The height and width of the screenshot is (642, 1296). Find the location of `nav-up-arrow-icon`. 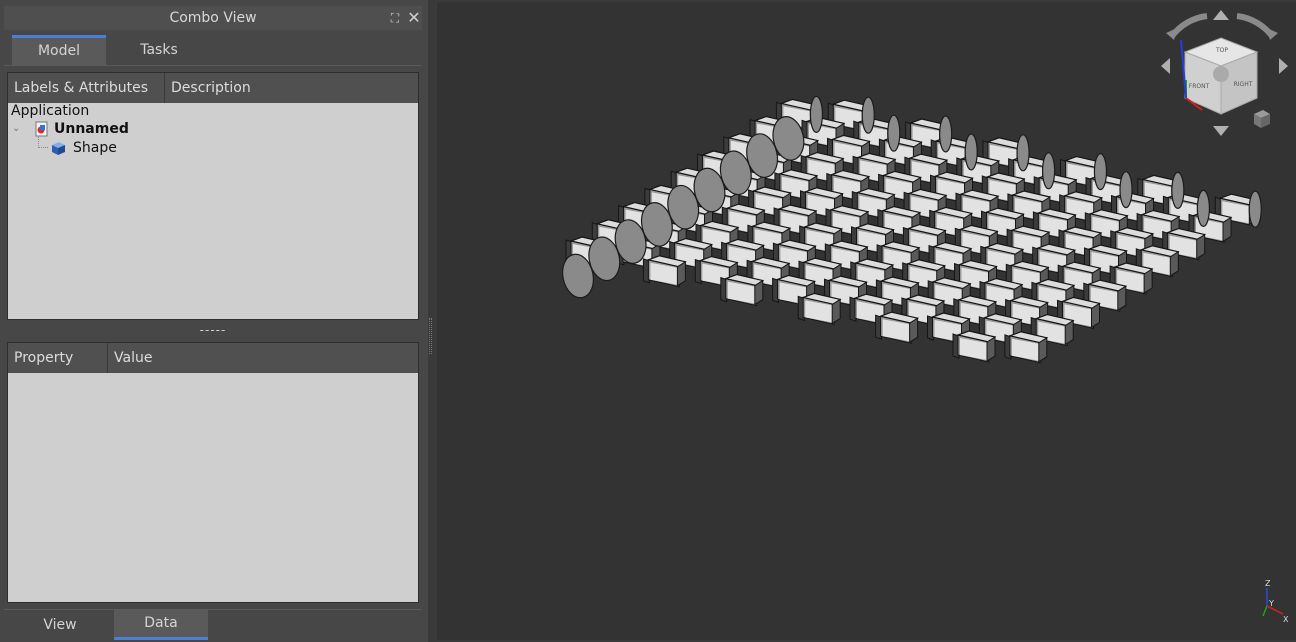

nav-up-arrow-icon is located at coordinates (1221, 15).